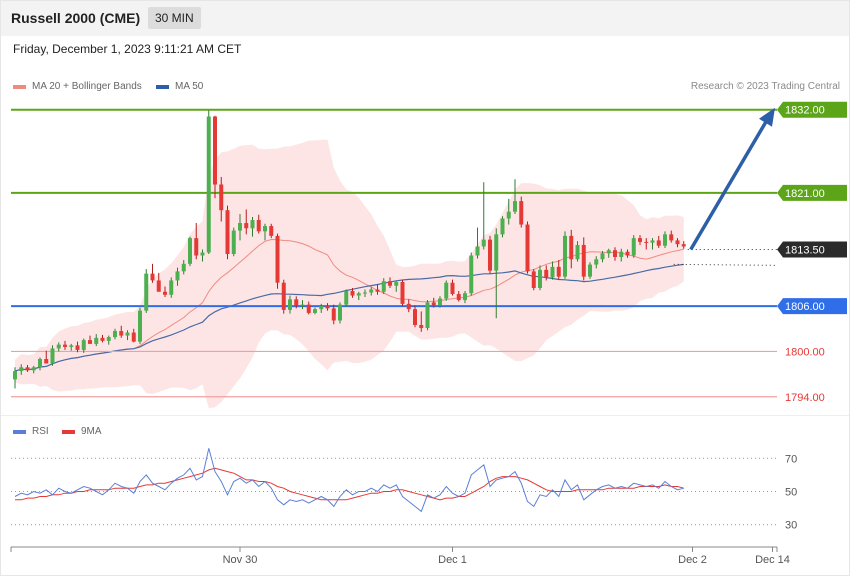  What do you see at coordinates (725, 264) in the screenshot?
I see `ma50-guide-line` at bounding box center [725, 264].